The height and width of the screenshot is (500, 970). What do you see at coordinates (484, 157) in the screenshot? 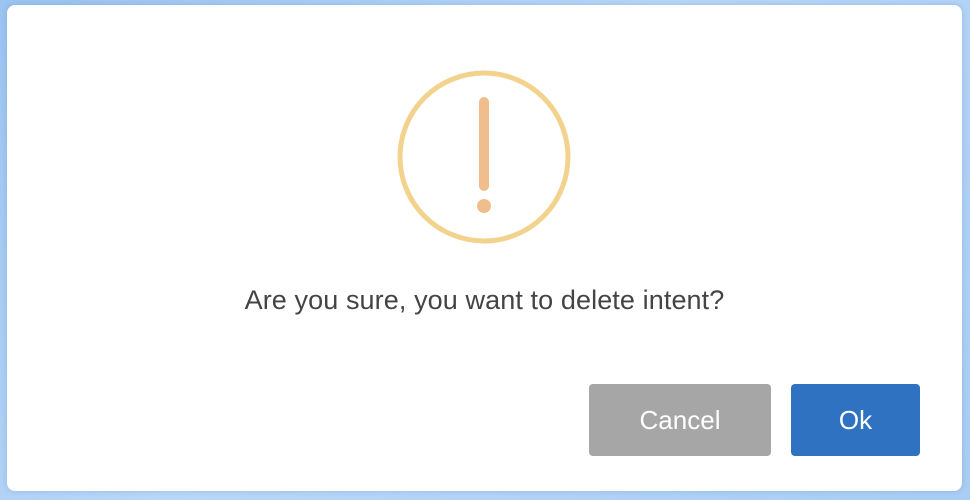
I see `warning-icon` at bounding box center [484, 157].